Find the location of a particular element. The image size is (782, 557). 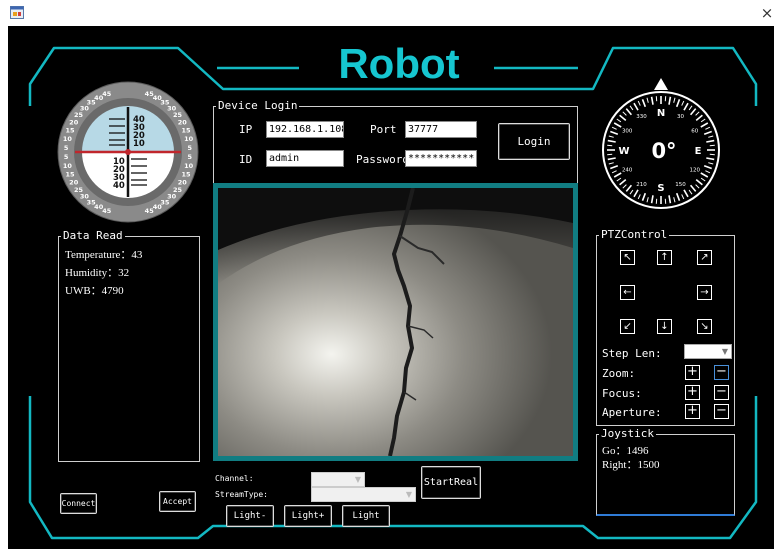

ptz-up-right-button: ↗ is located at coordinates (704, 257).